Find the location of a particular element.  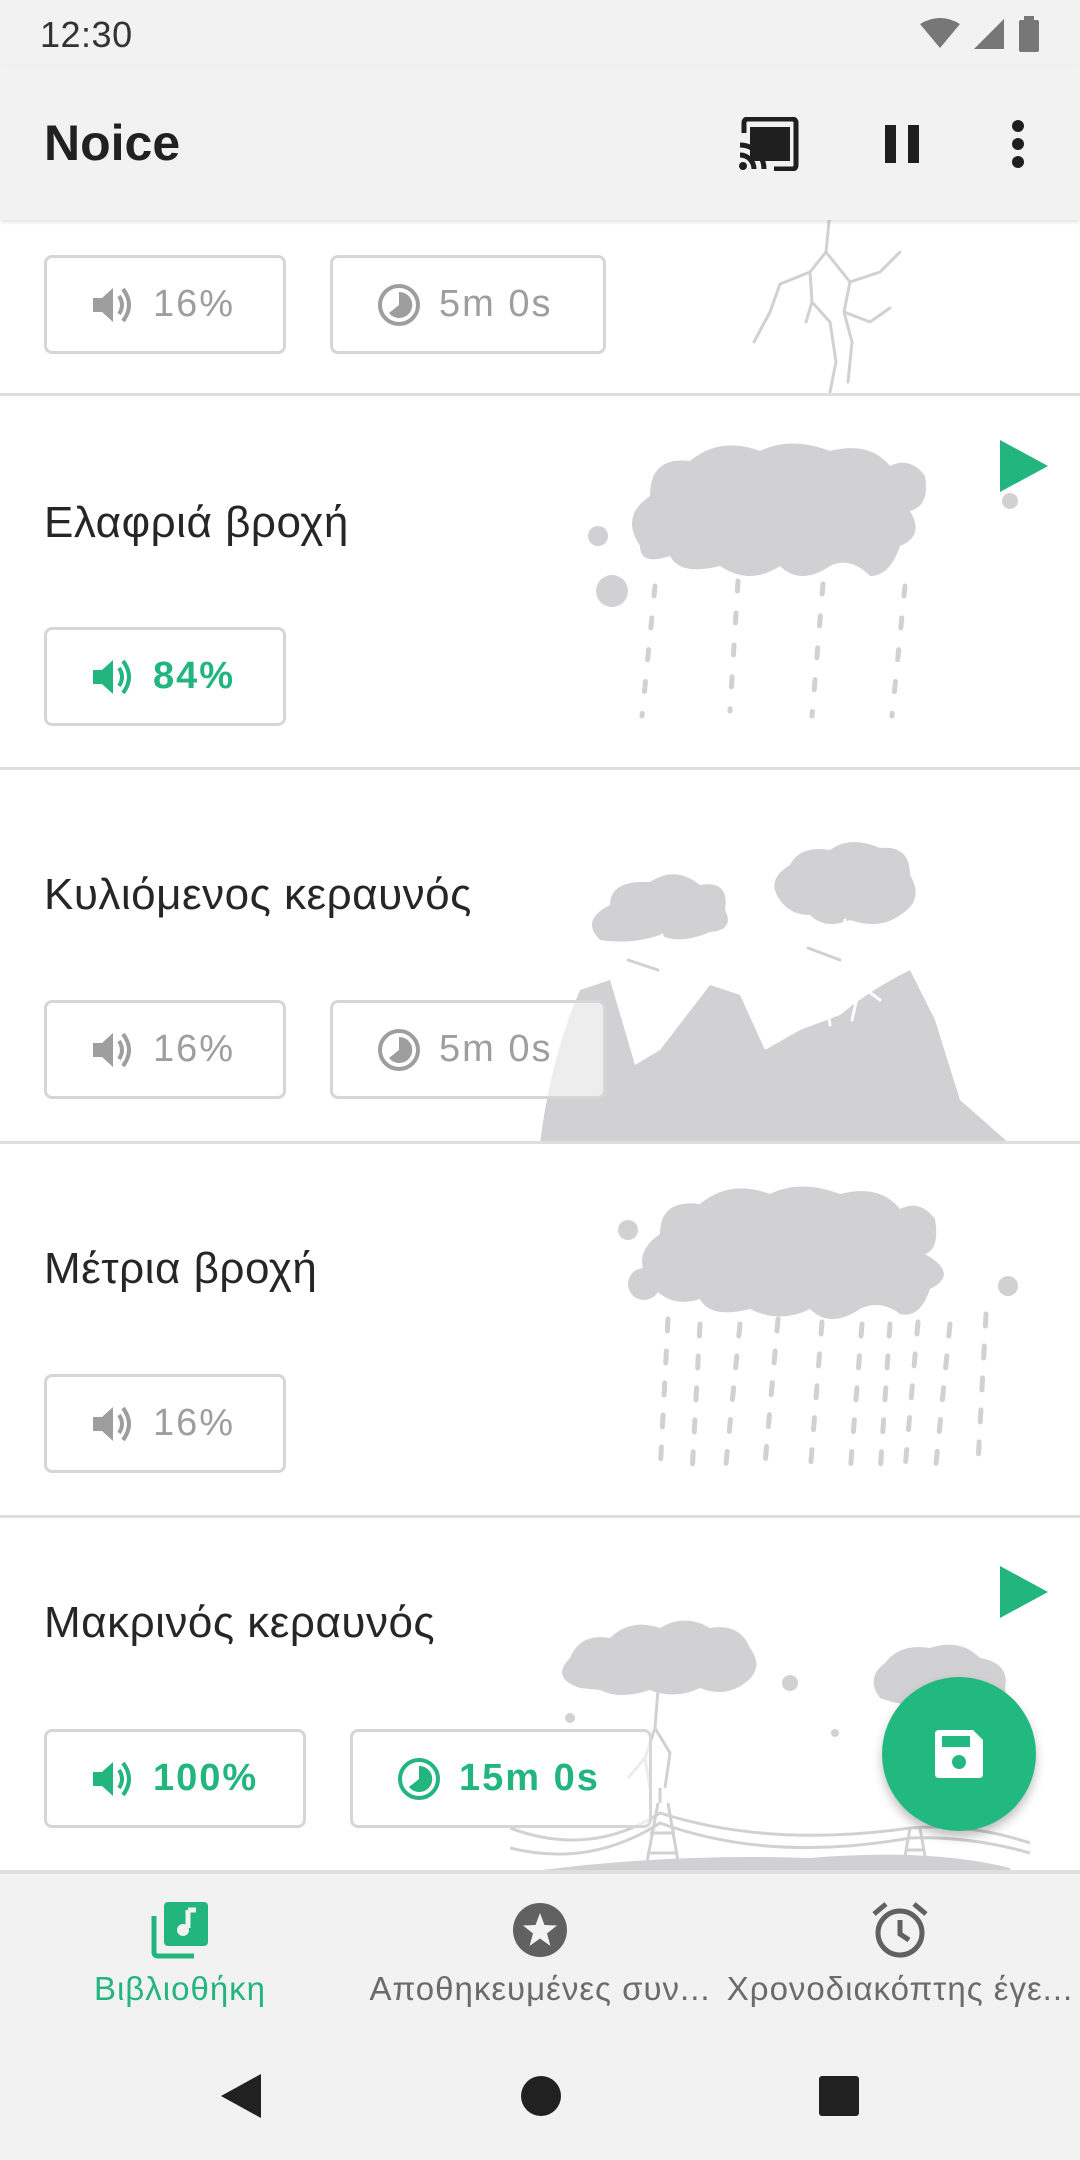

system-home-button is located at coordinates (541, 2096).